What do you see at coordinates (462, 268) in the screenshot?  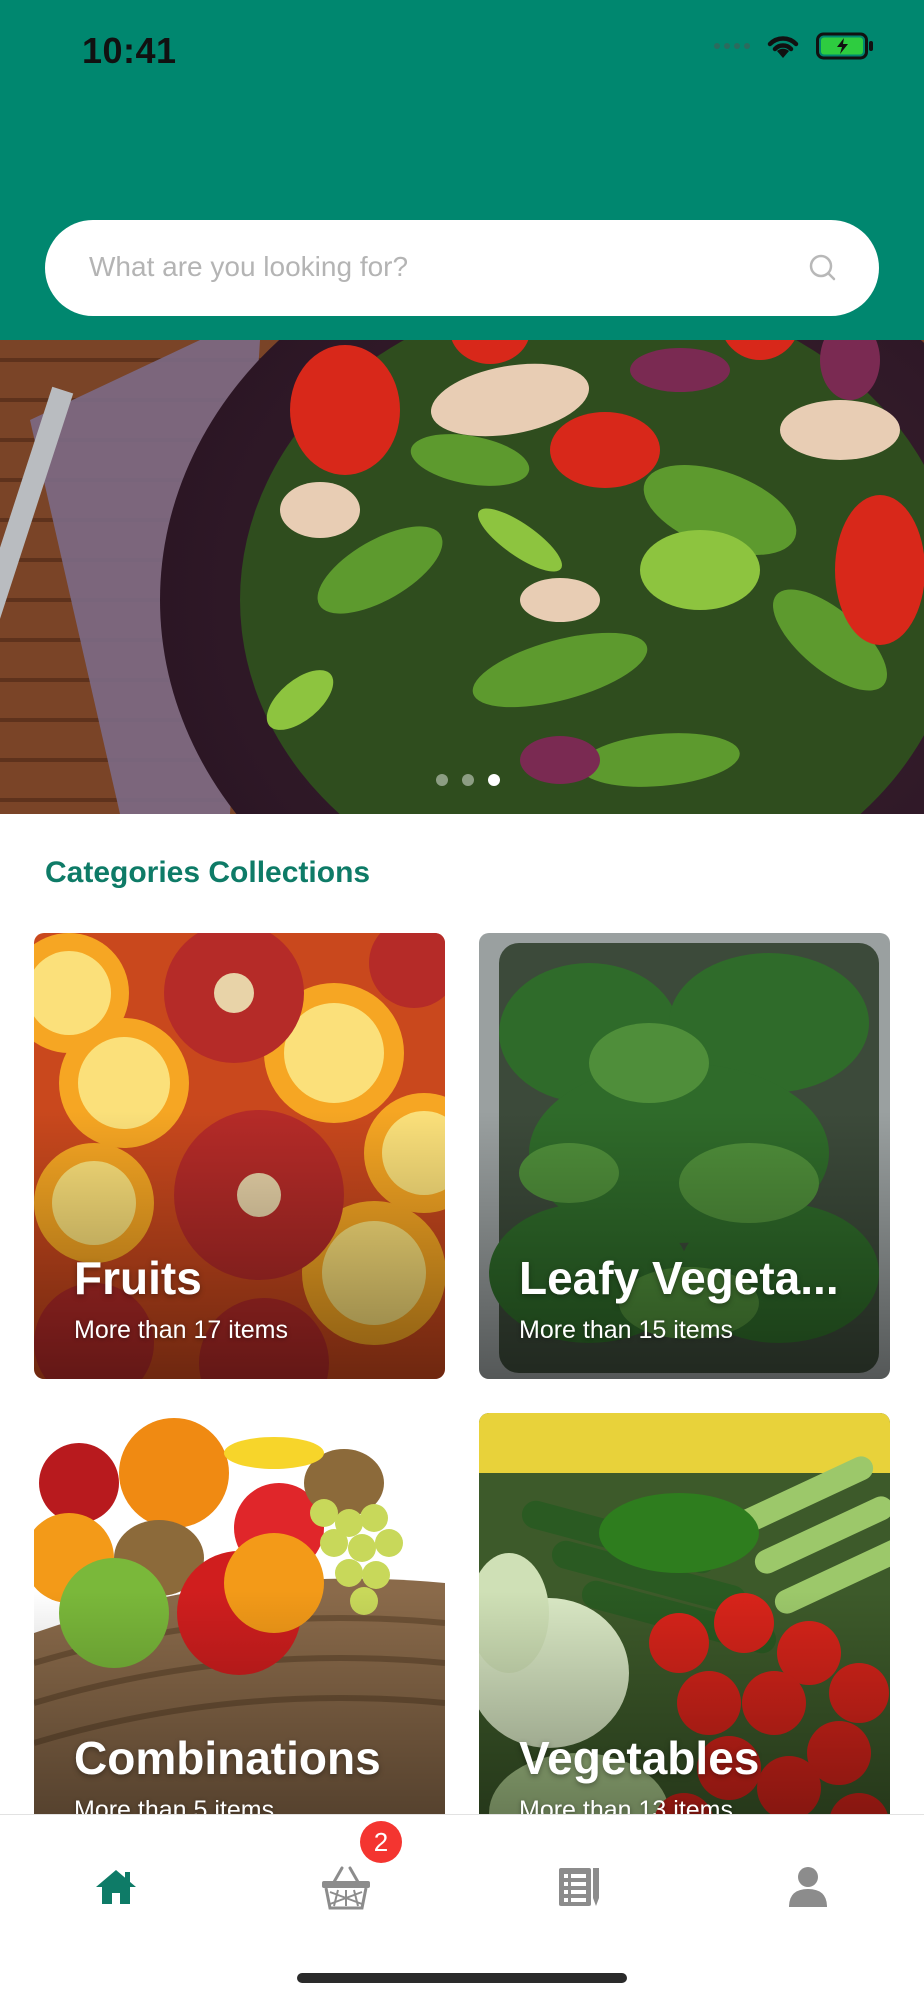 I see `search-bar: What are you looking for?` at bounding box center [462, 268].